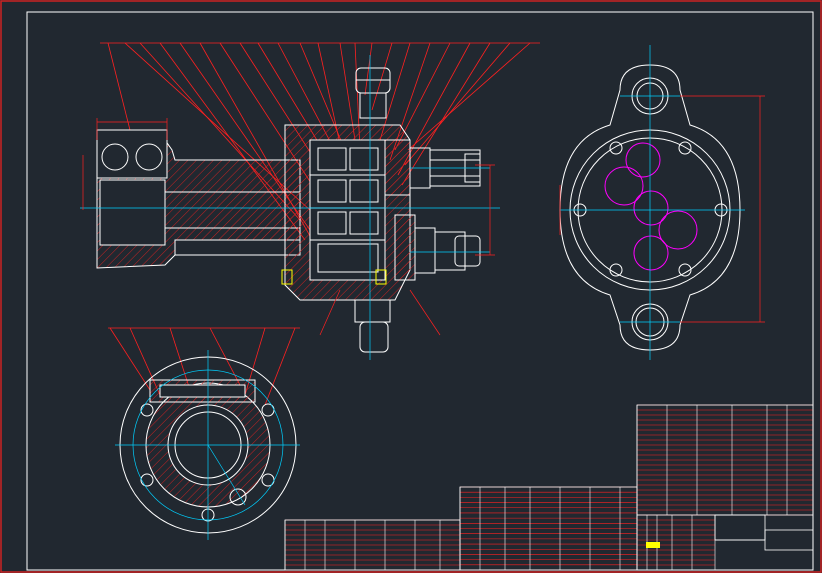 This screenshot has width=822, height=573. What do you see at coordinates (204, 433) in the screenshot?
I see `bottom-section-view` at bounding box center [204, 433].